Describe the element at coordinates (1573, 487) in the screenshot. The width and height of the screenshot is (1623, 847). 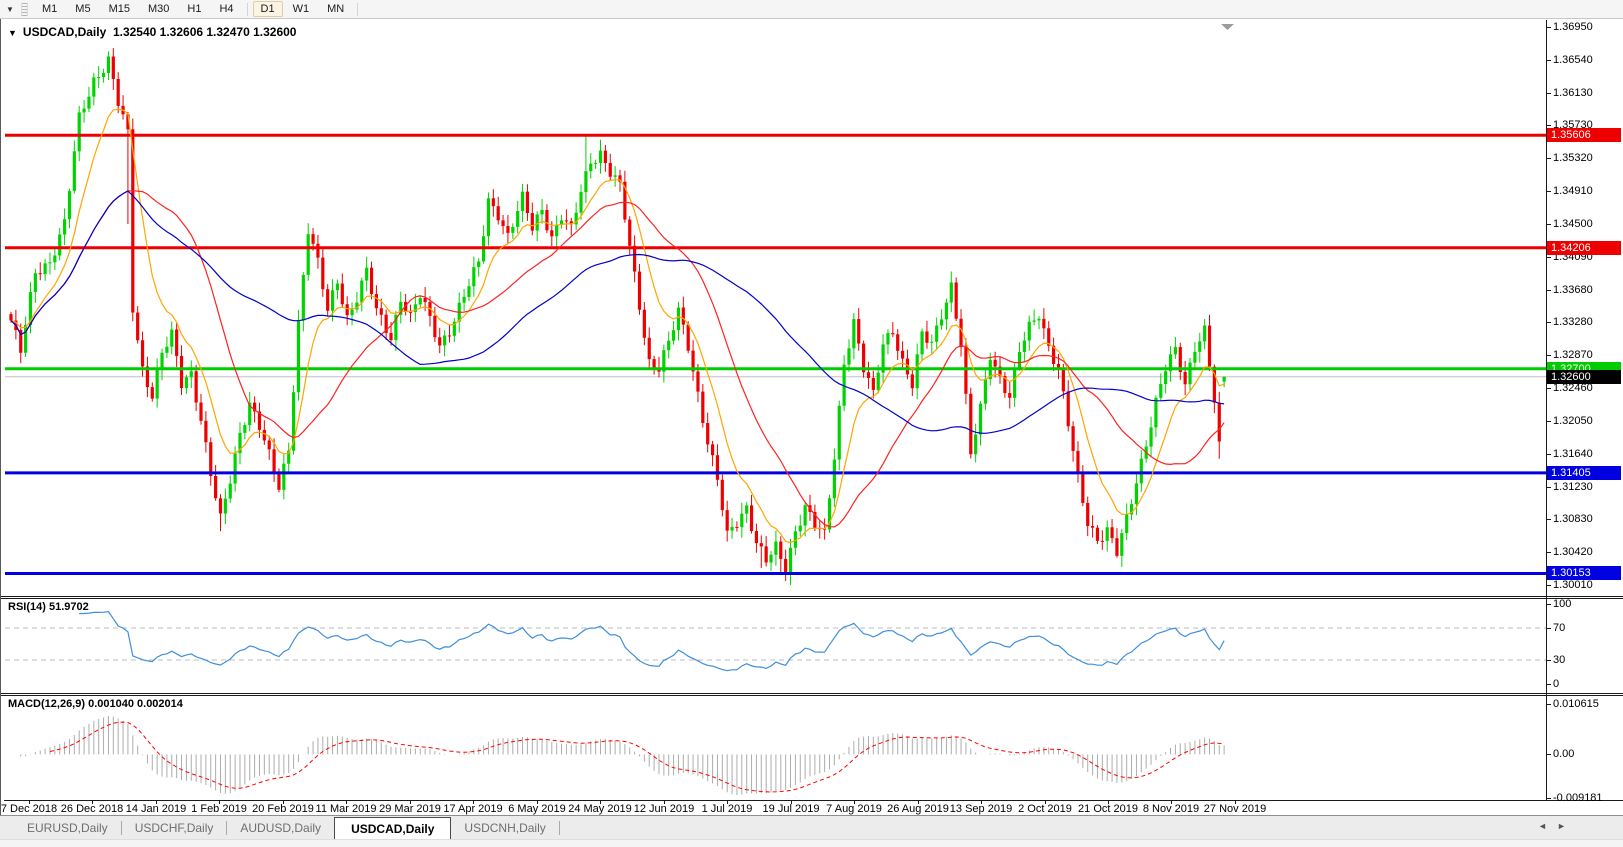
I see `price-tick-label: 1.31230` at that location.